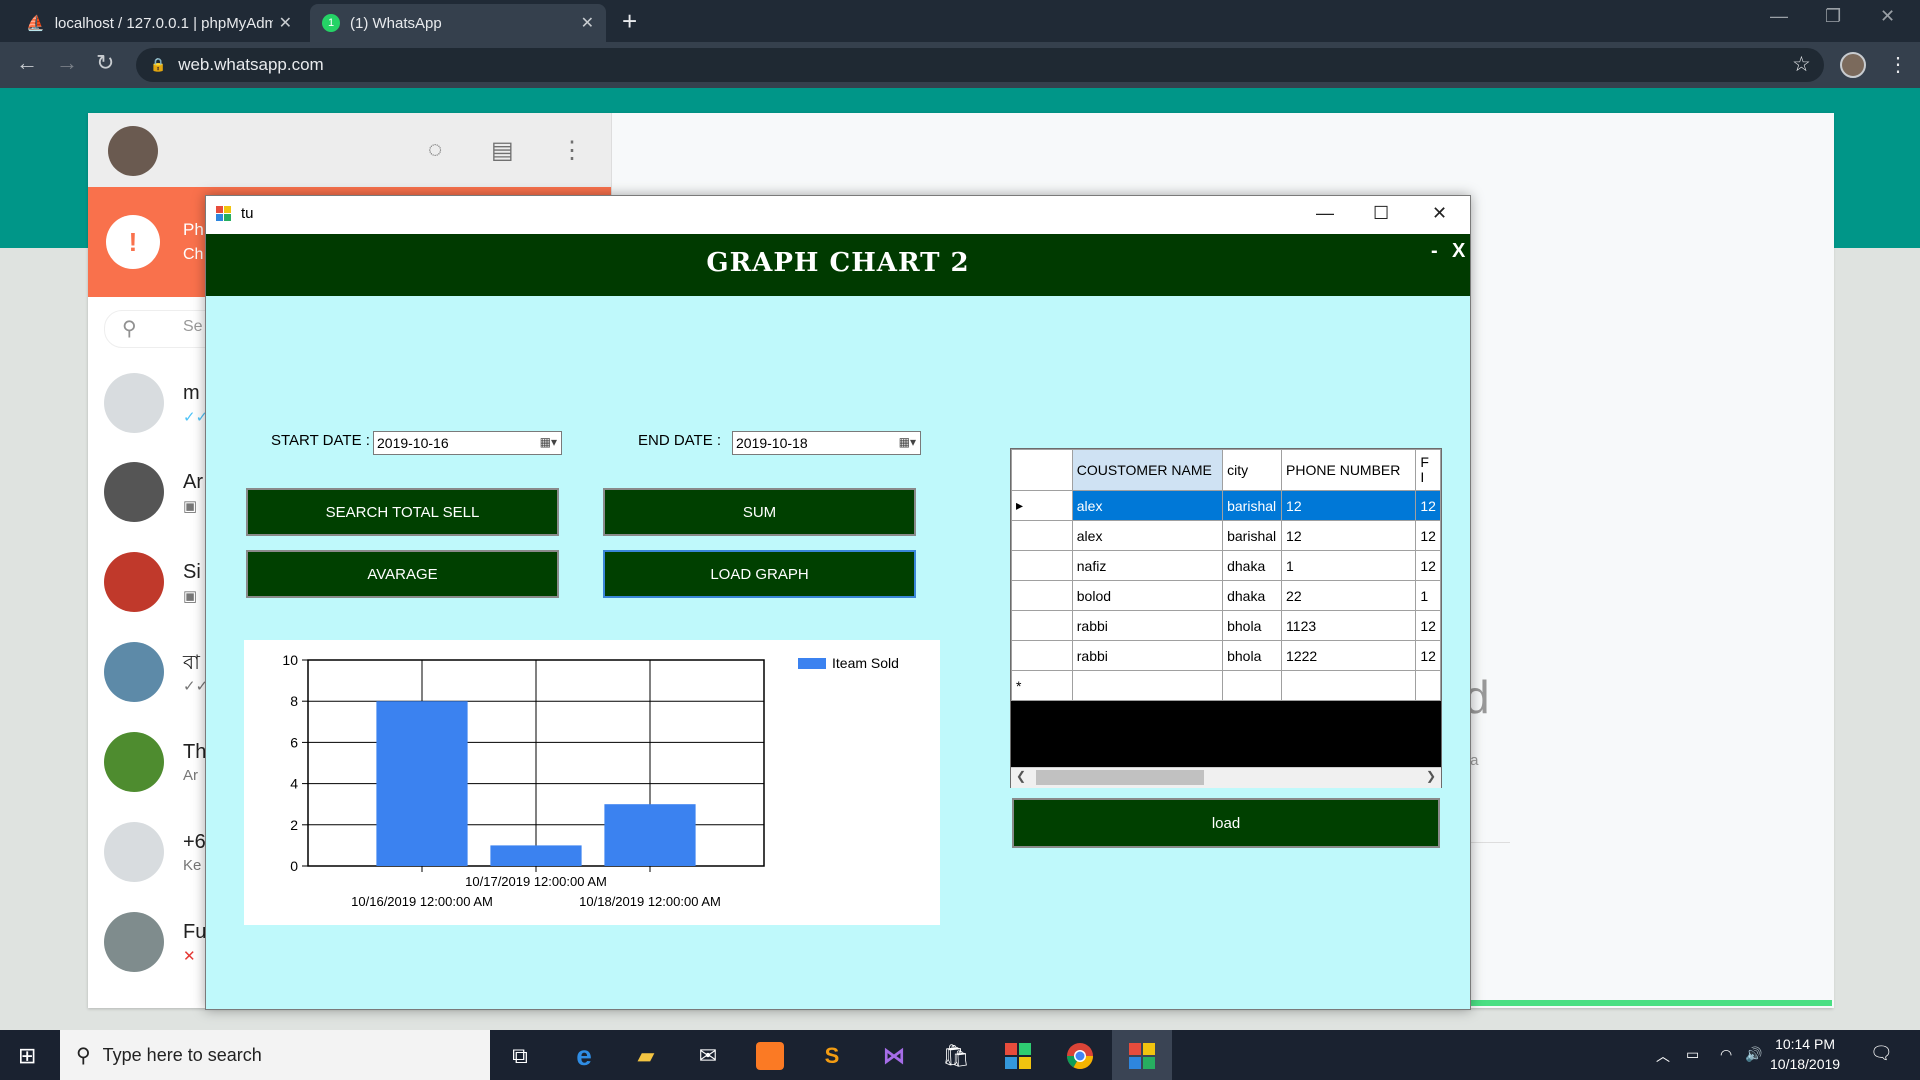 The height and width of the screenshot is (1080, 1920). What do you see at coordinates (1726, 1054) in the screenshot?
I see `wifi-icon: ◠` at bounding box center [1726, 1054].